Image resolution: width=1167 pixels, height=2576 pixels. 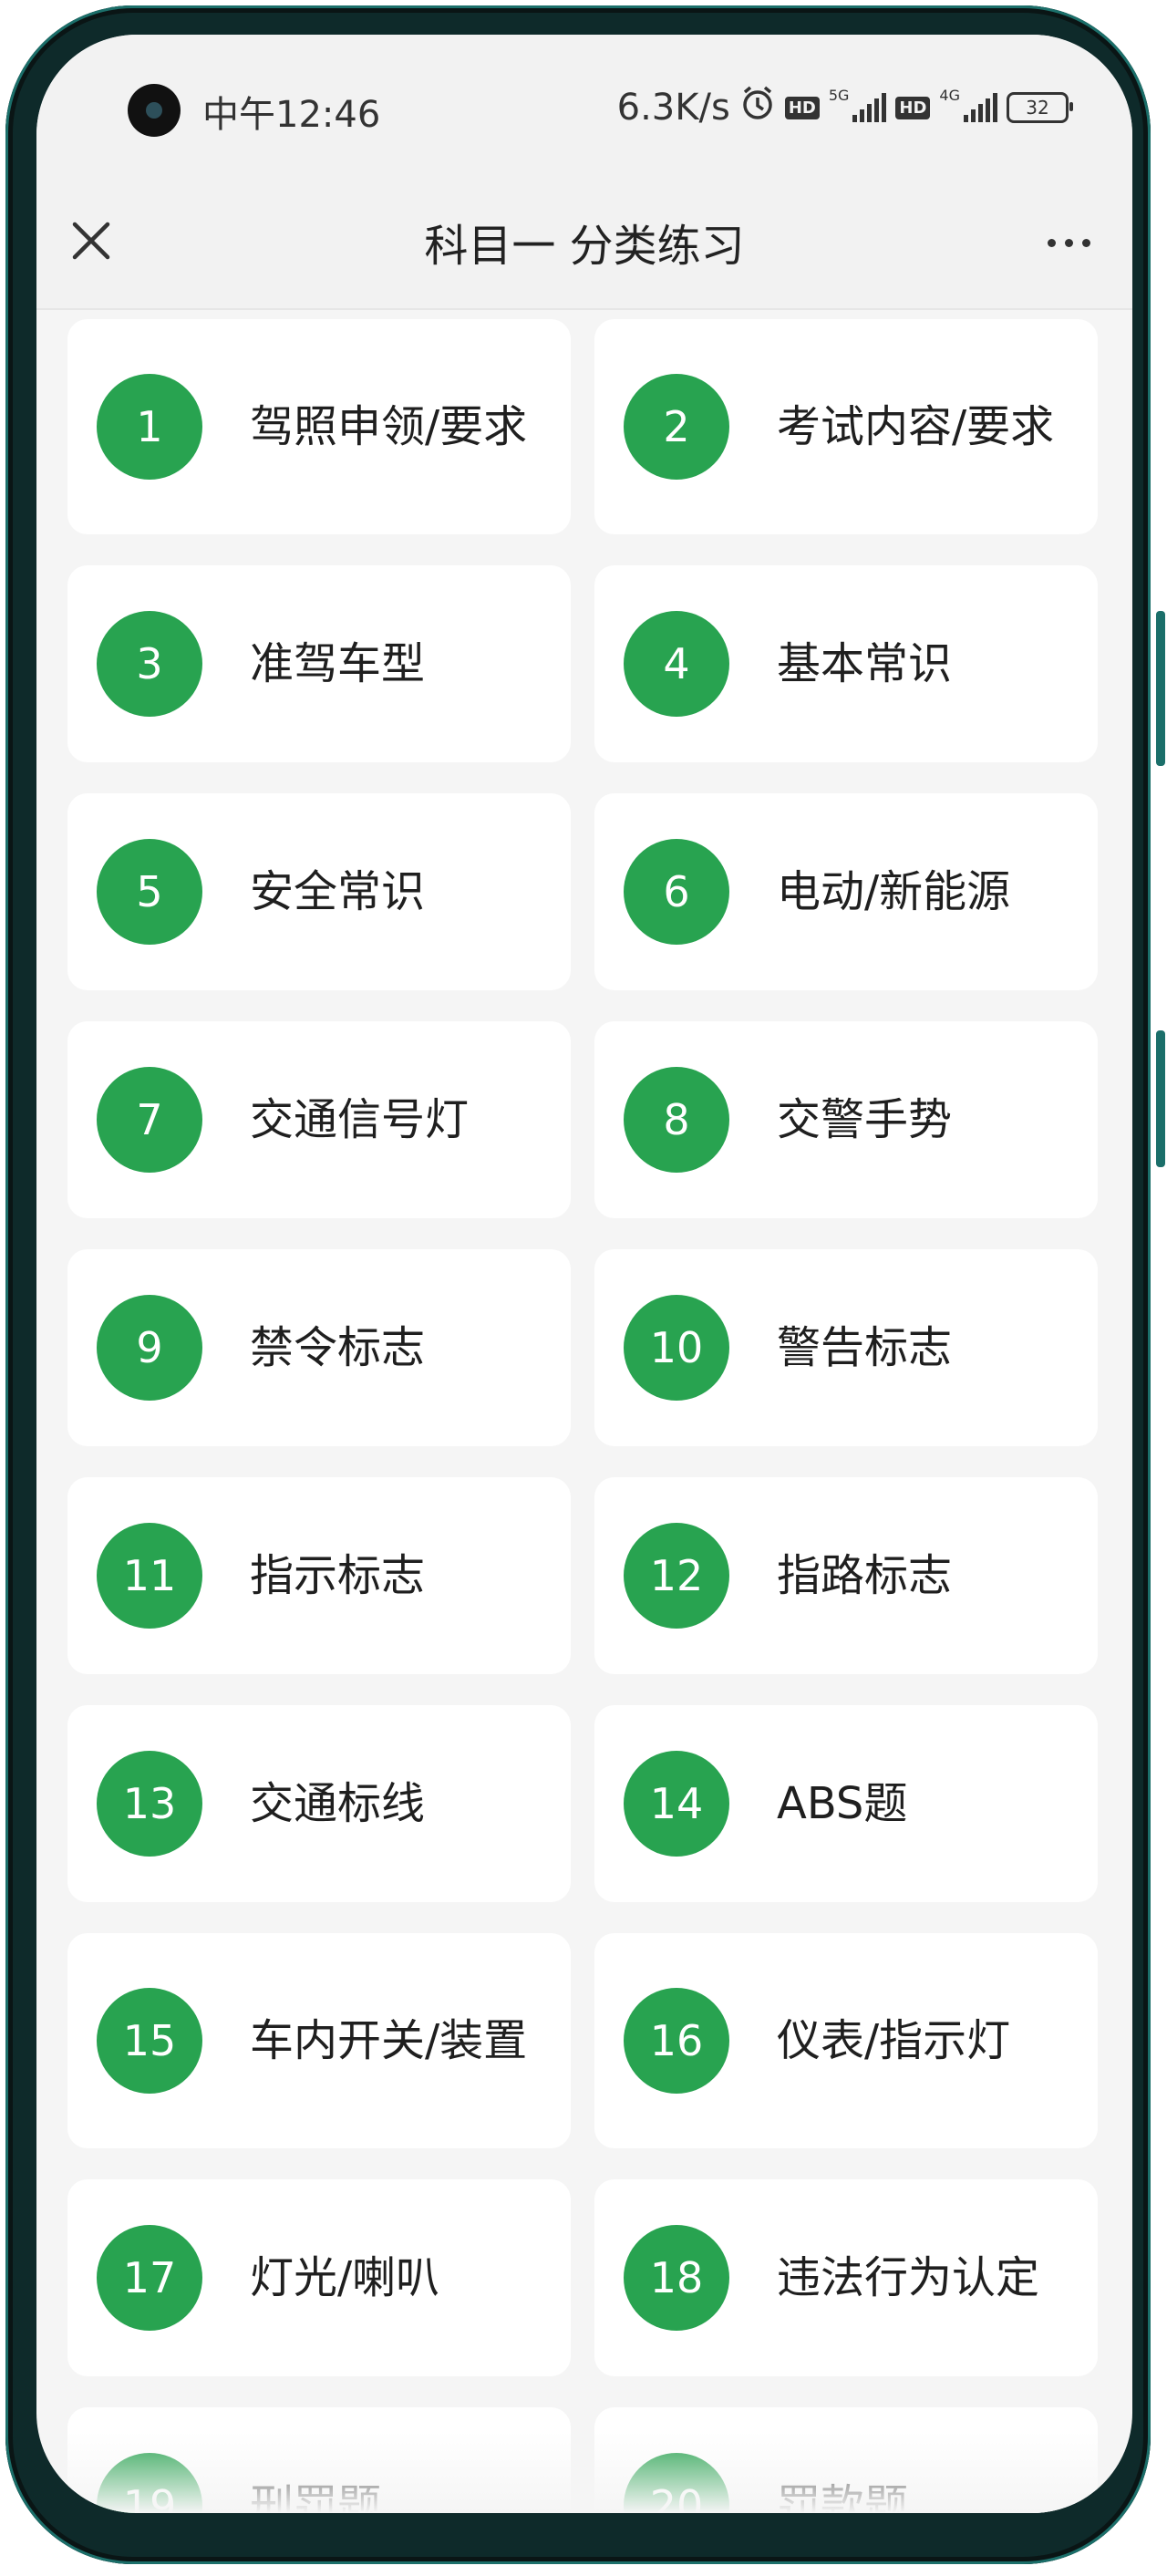 I want to click on category-label: 考试内容/要求, so click(x=916, y=426).